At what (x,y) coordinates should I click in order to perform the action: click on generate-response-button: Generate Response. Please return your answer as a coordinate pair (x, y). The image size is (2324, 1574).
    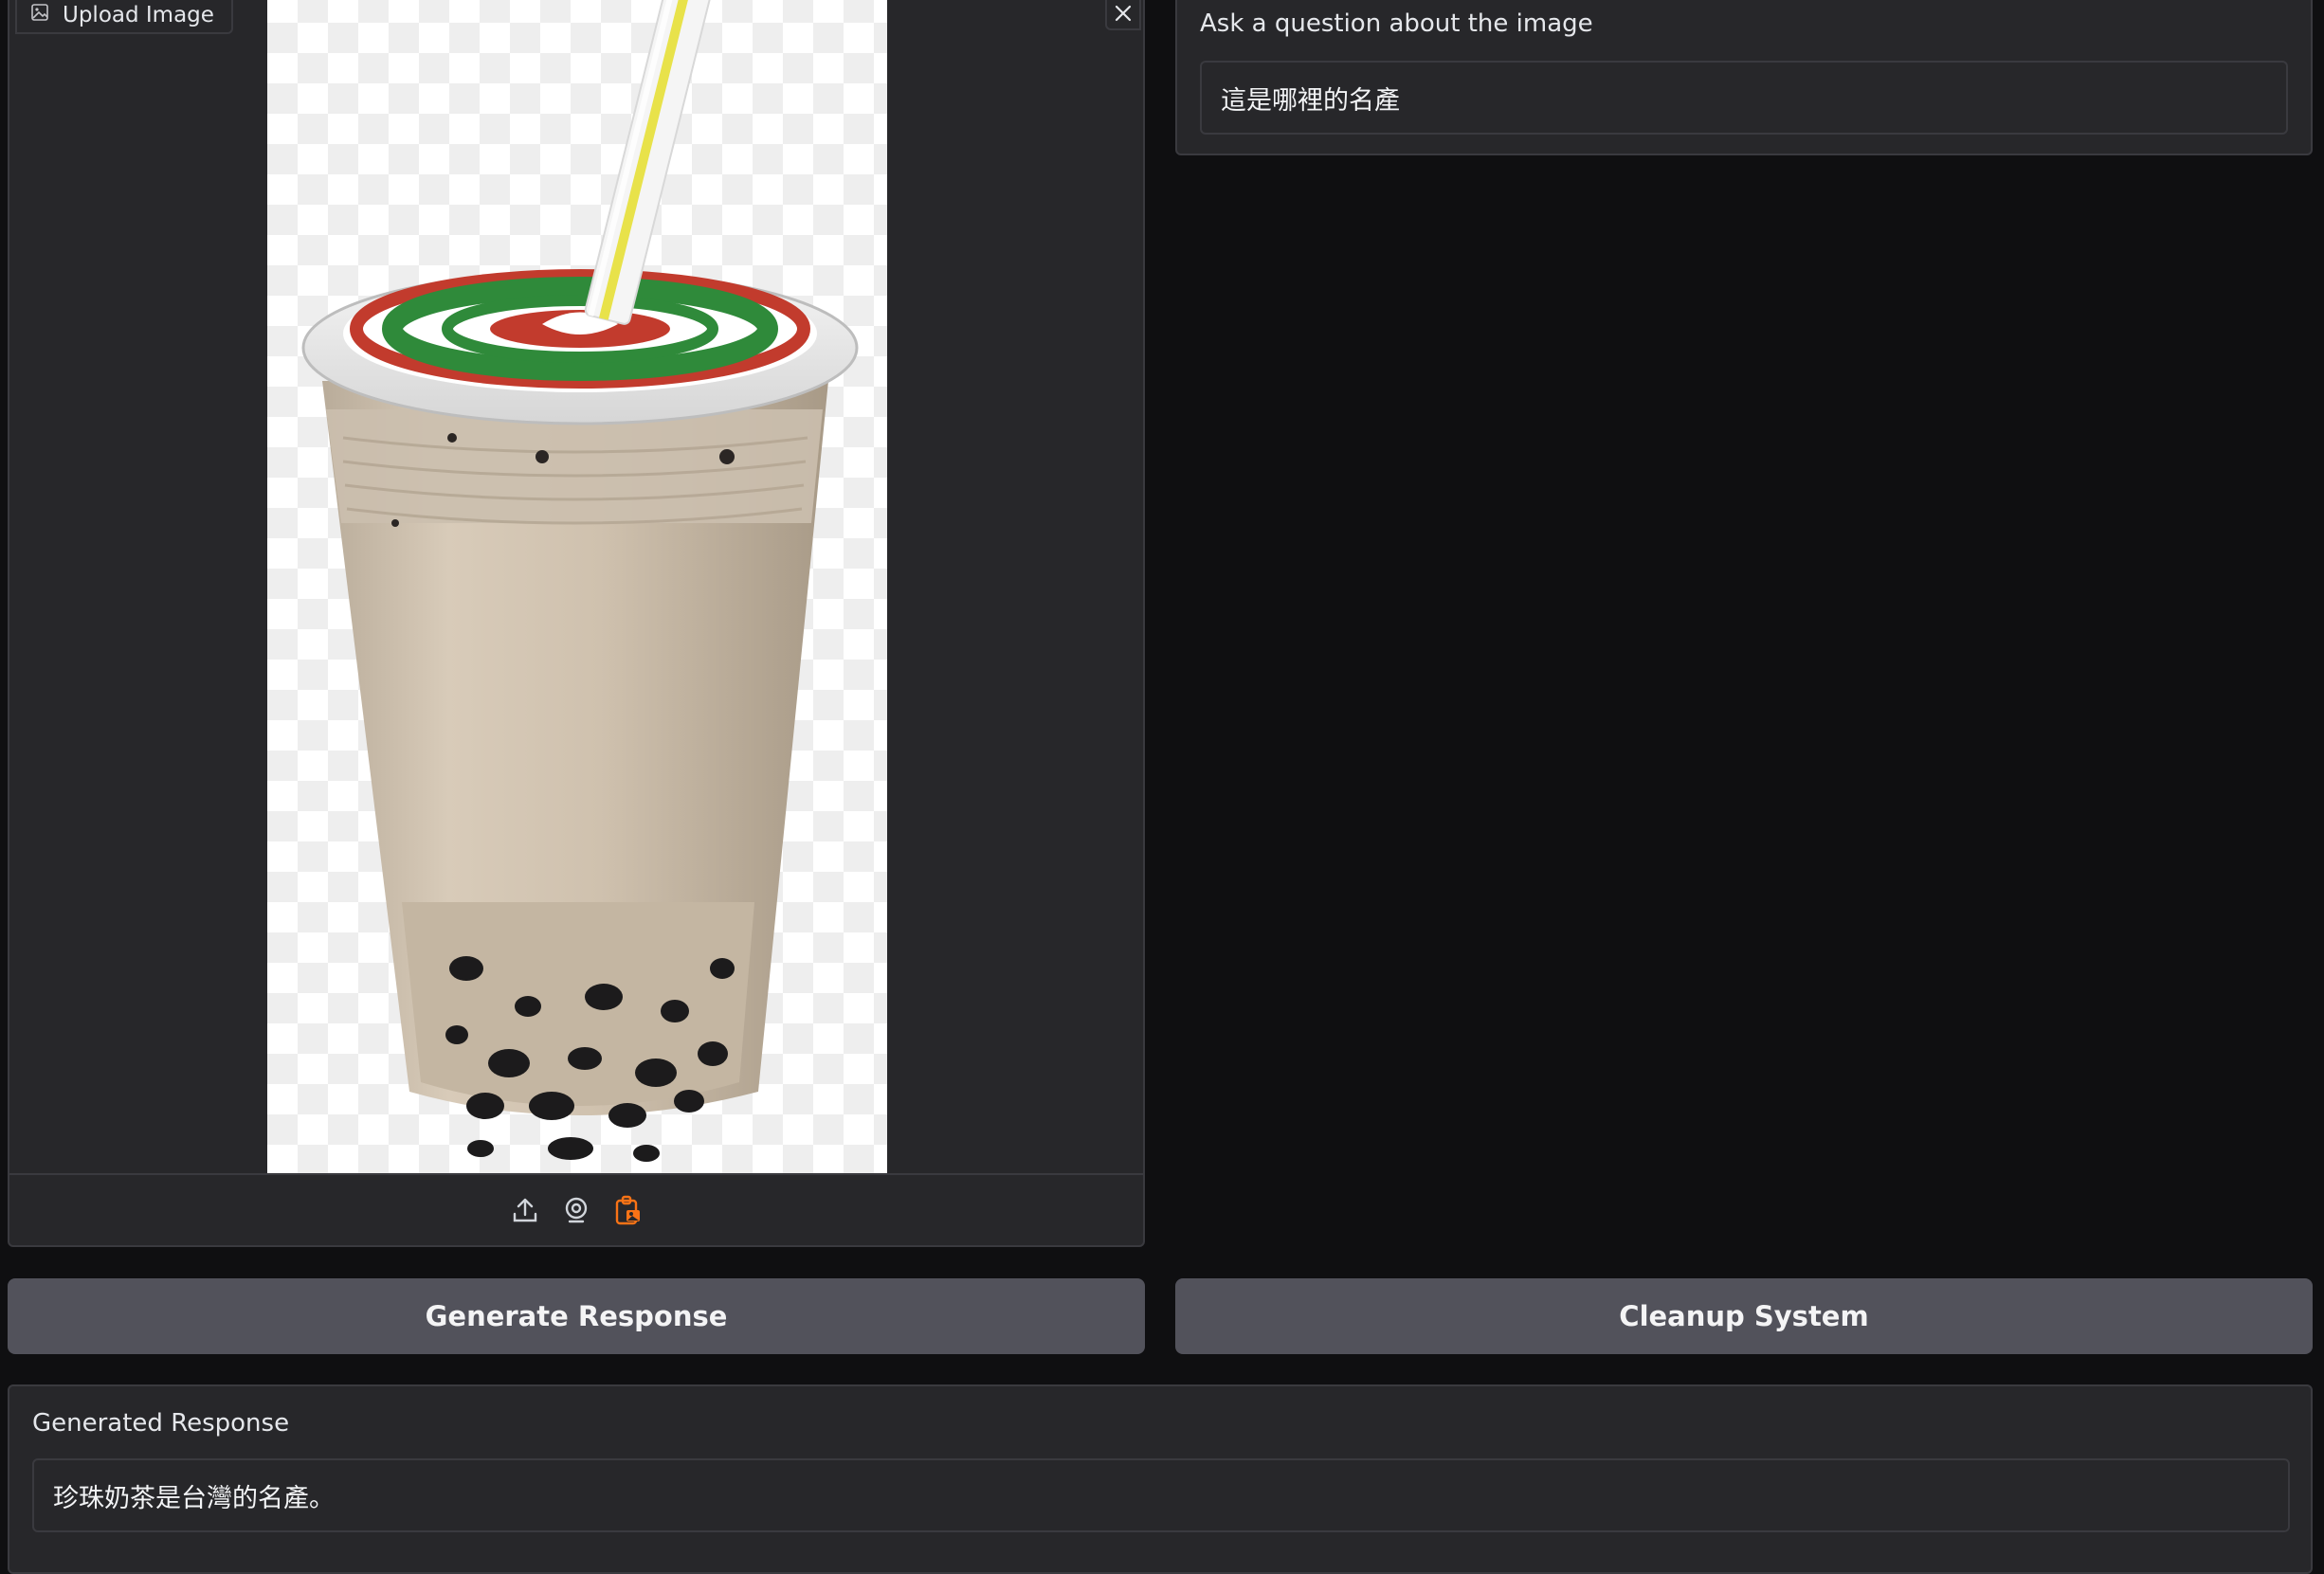
    Looking at the image, I should click on (577, 1316).